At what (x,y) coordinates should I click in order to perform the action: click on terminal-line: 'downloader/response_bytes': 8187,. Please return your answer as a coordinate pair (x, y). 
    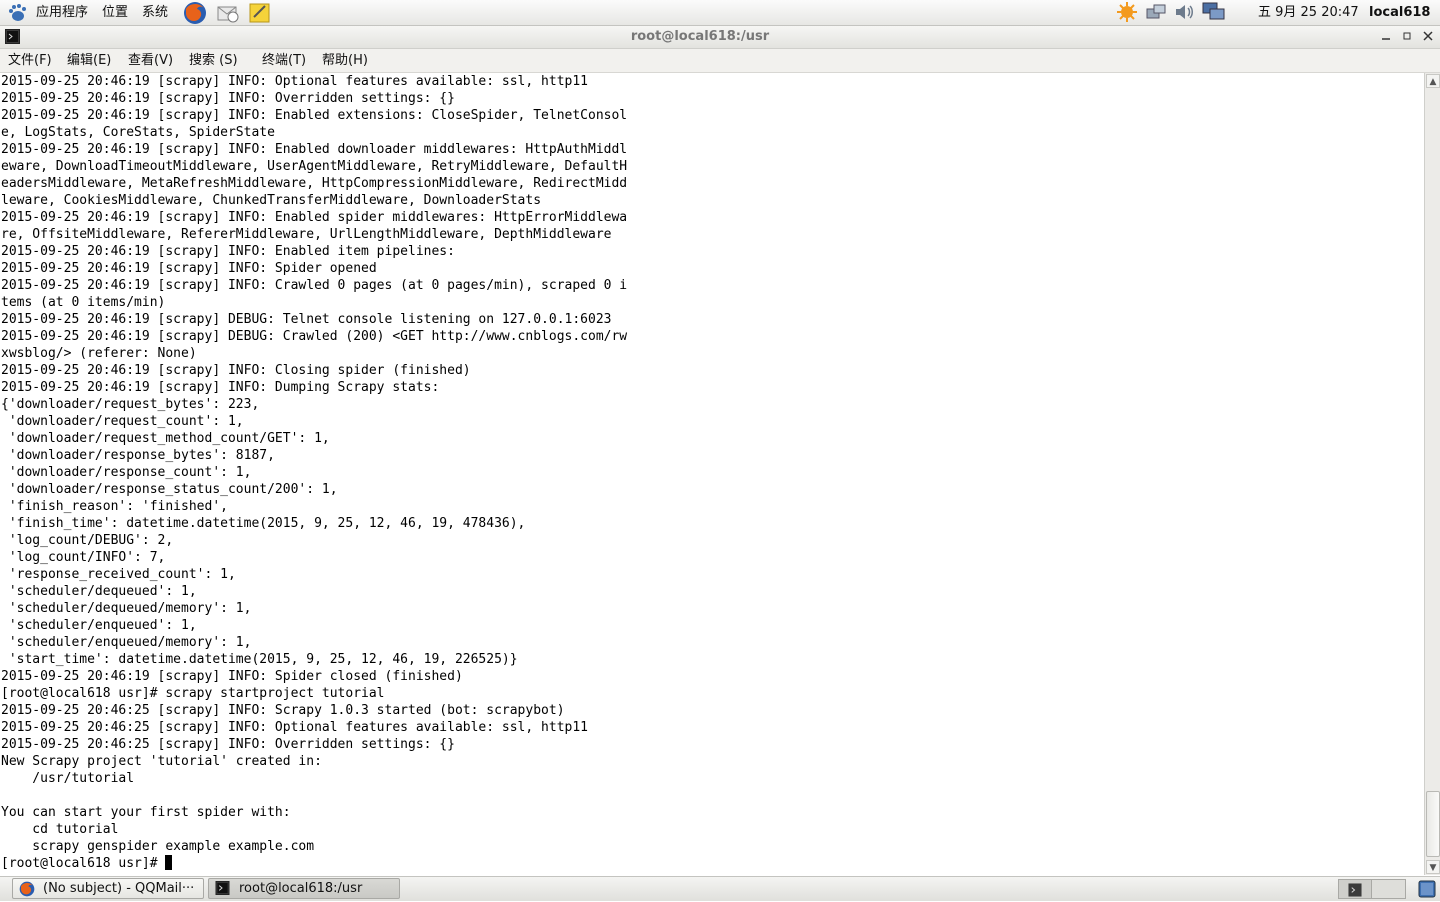
    Looking at the image, I should click on (141, 455).